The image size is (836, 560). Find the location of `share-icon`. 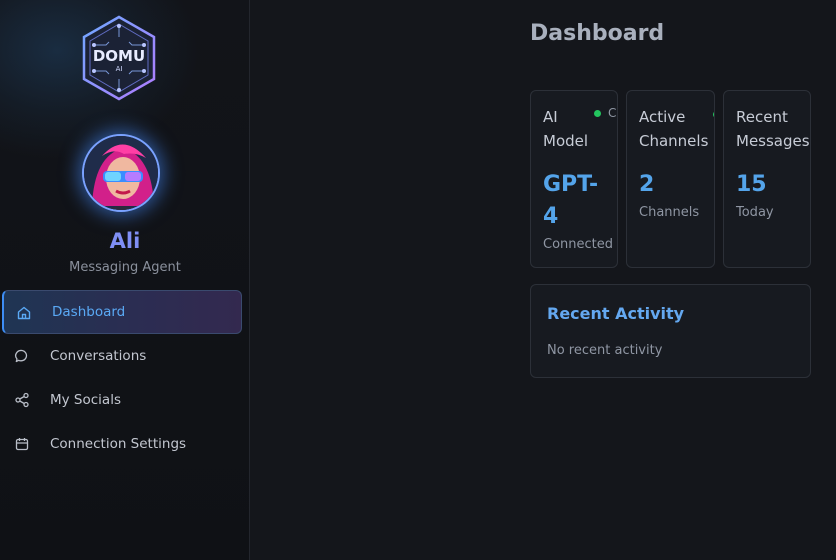

share-icon is located at coordinates (22, 400).